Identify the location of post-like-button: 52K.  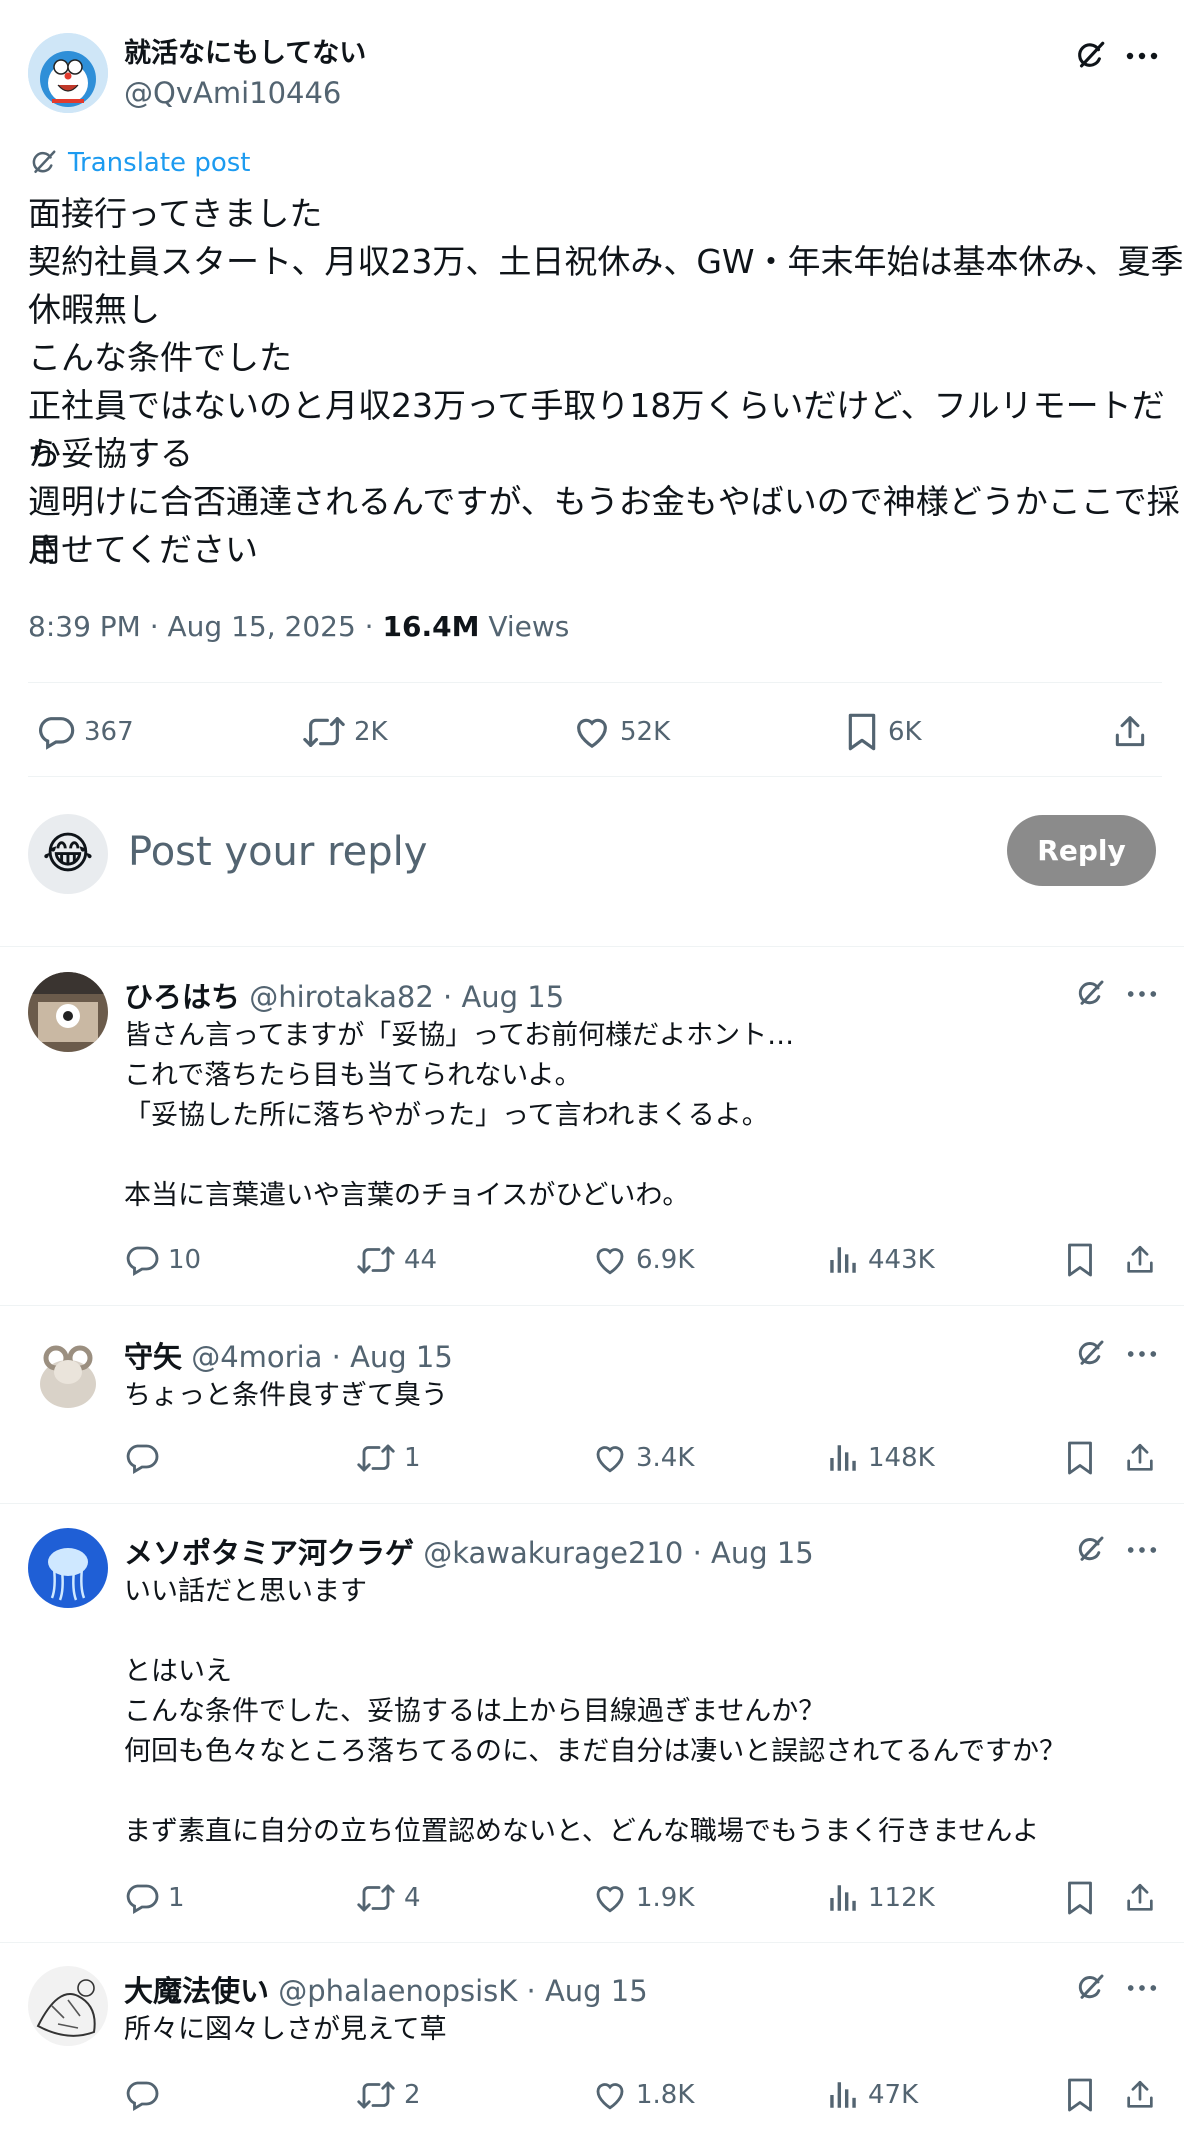
(621, 732).